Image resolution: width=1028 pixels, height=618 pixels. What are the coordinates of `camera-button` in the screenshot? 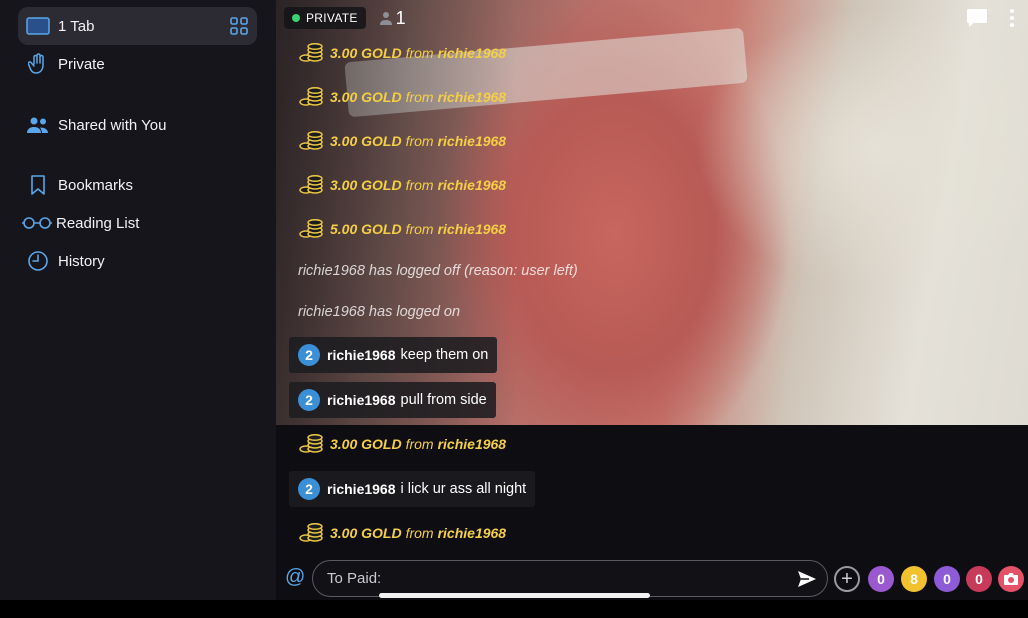 It's located at (1011, 579).